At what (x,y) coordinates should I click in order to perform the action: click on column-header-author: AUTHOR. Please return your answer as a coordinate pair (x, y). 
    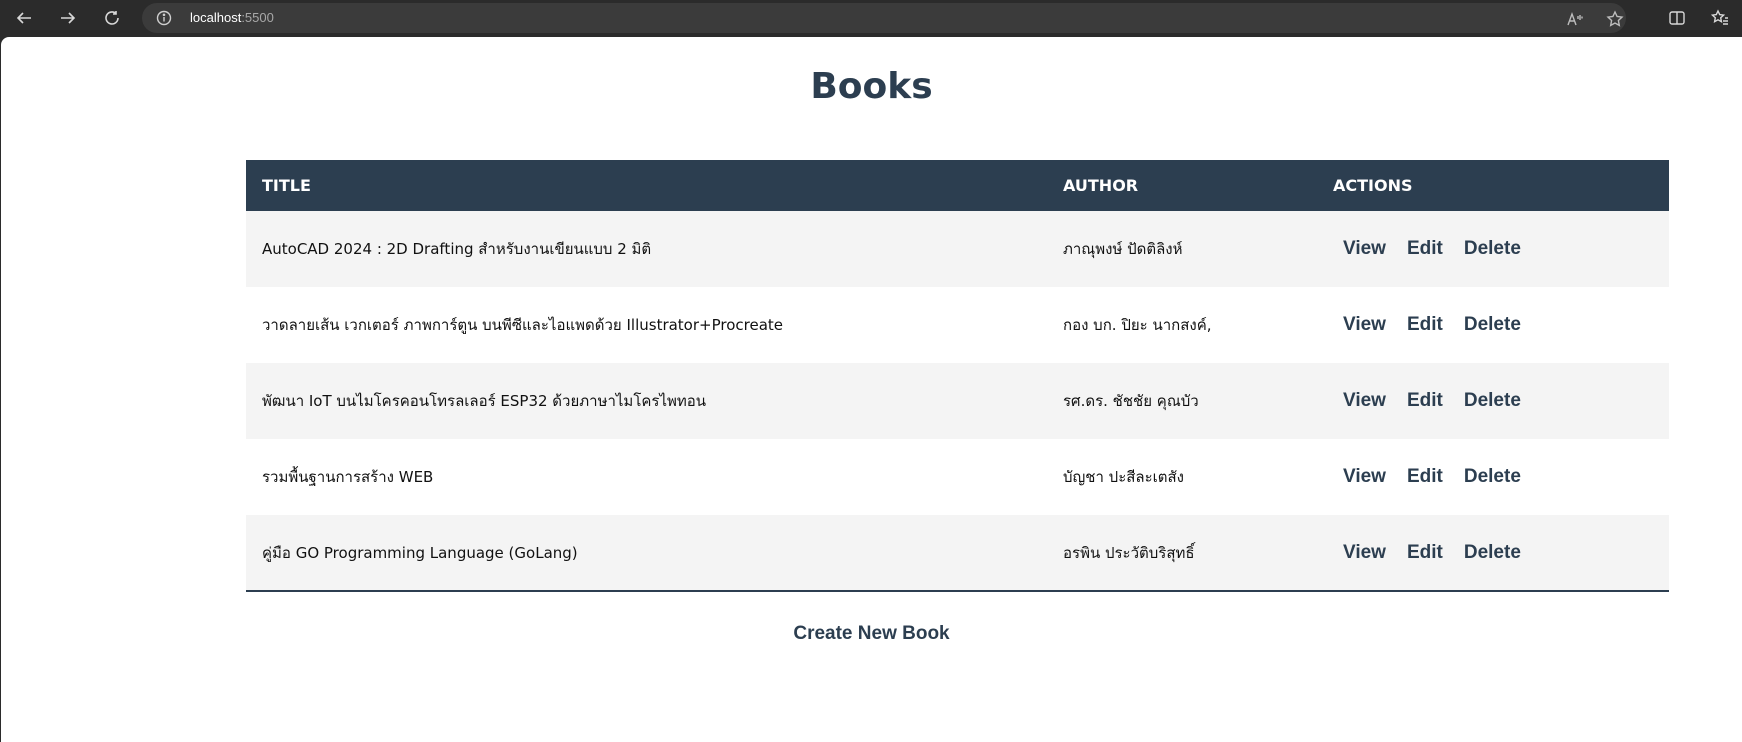
    Looking at the image, I should click on (1101, 185).